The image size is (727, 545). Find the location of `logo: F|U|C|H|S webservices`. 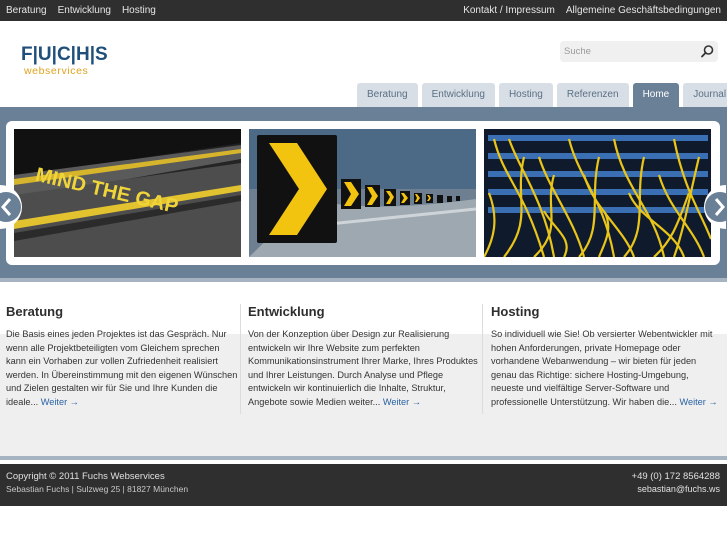

logo: F|U|C|H|S webservices is located at coordinates (64, 61).